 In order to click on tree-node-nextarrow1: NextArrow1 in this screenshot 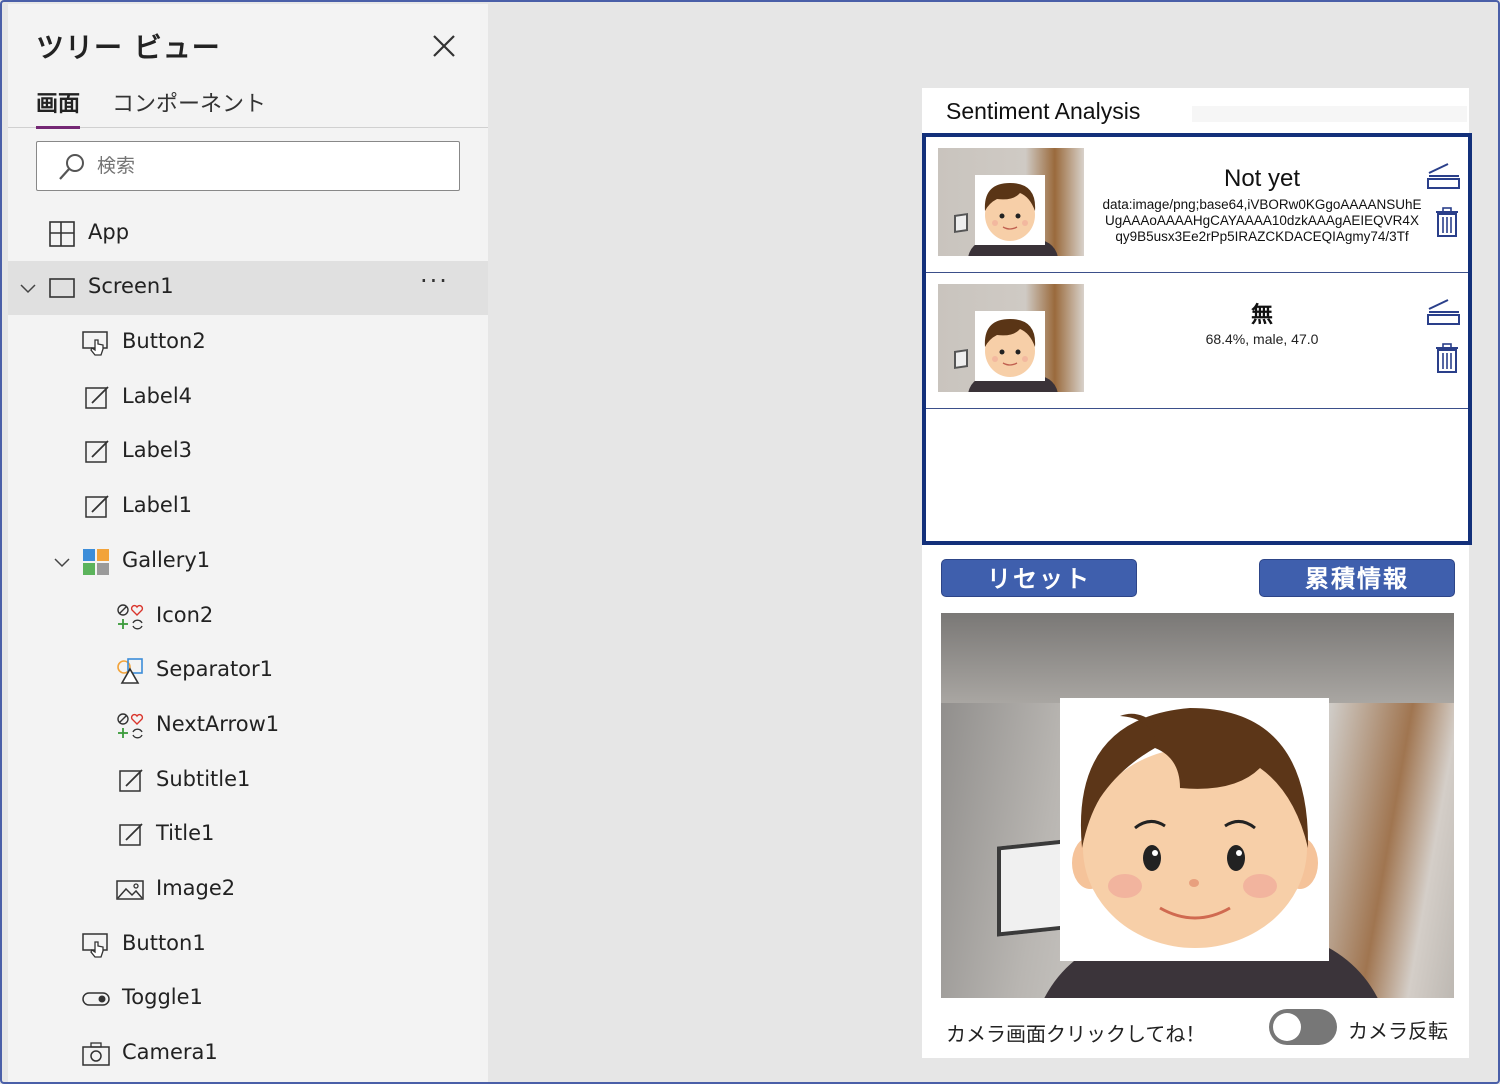, I will do `click(248, 726)`.